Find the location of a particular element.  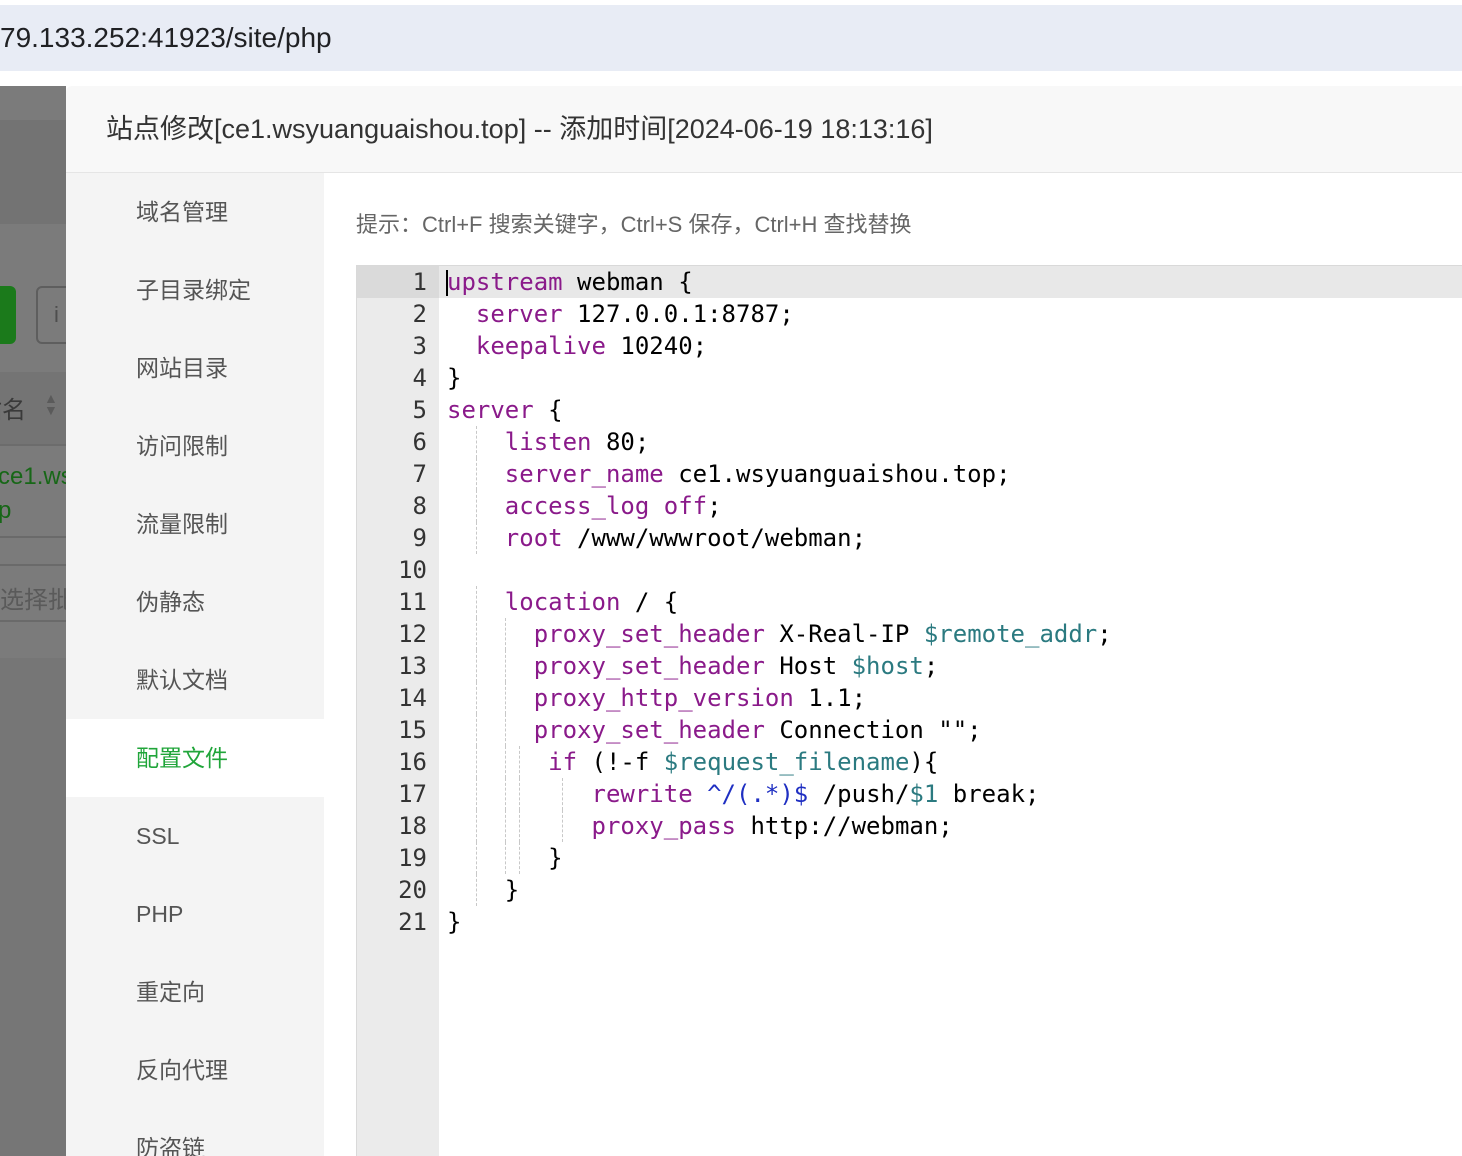

sidebar-item-9: SSL is located at coordinates (195, 836).